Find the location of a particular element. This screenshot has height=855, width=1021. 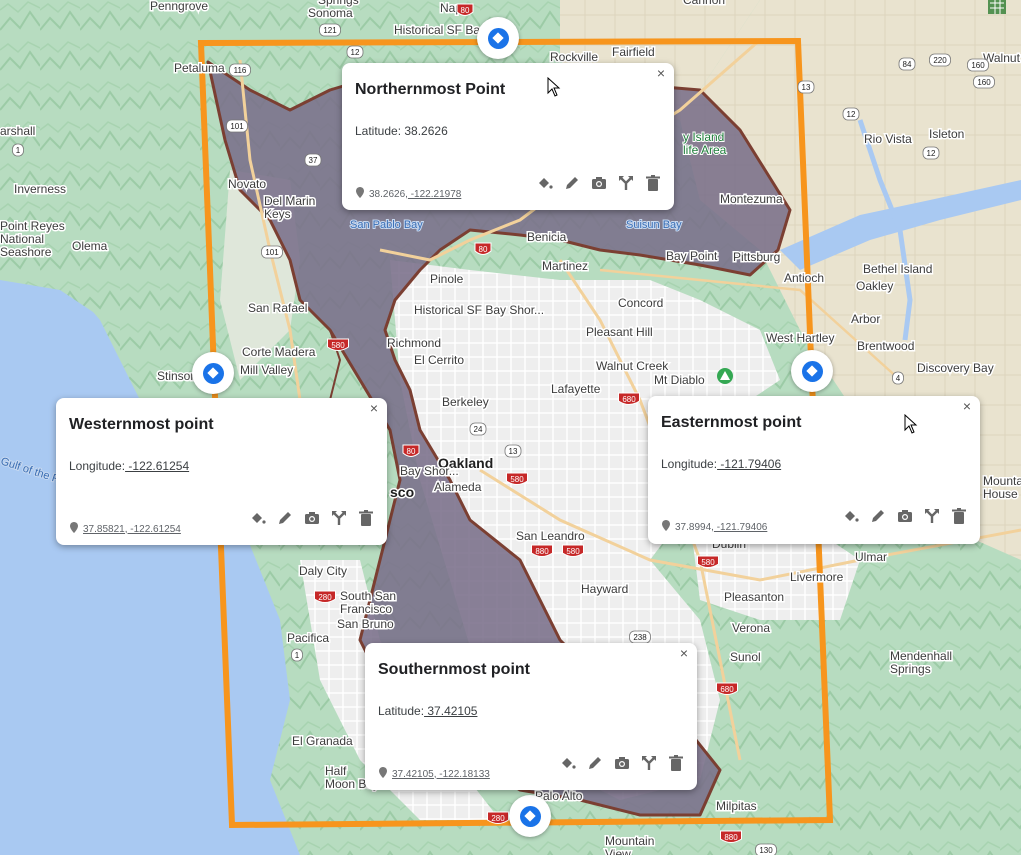

east-map-pin is located at coordinates (812, 371).